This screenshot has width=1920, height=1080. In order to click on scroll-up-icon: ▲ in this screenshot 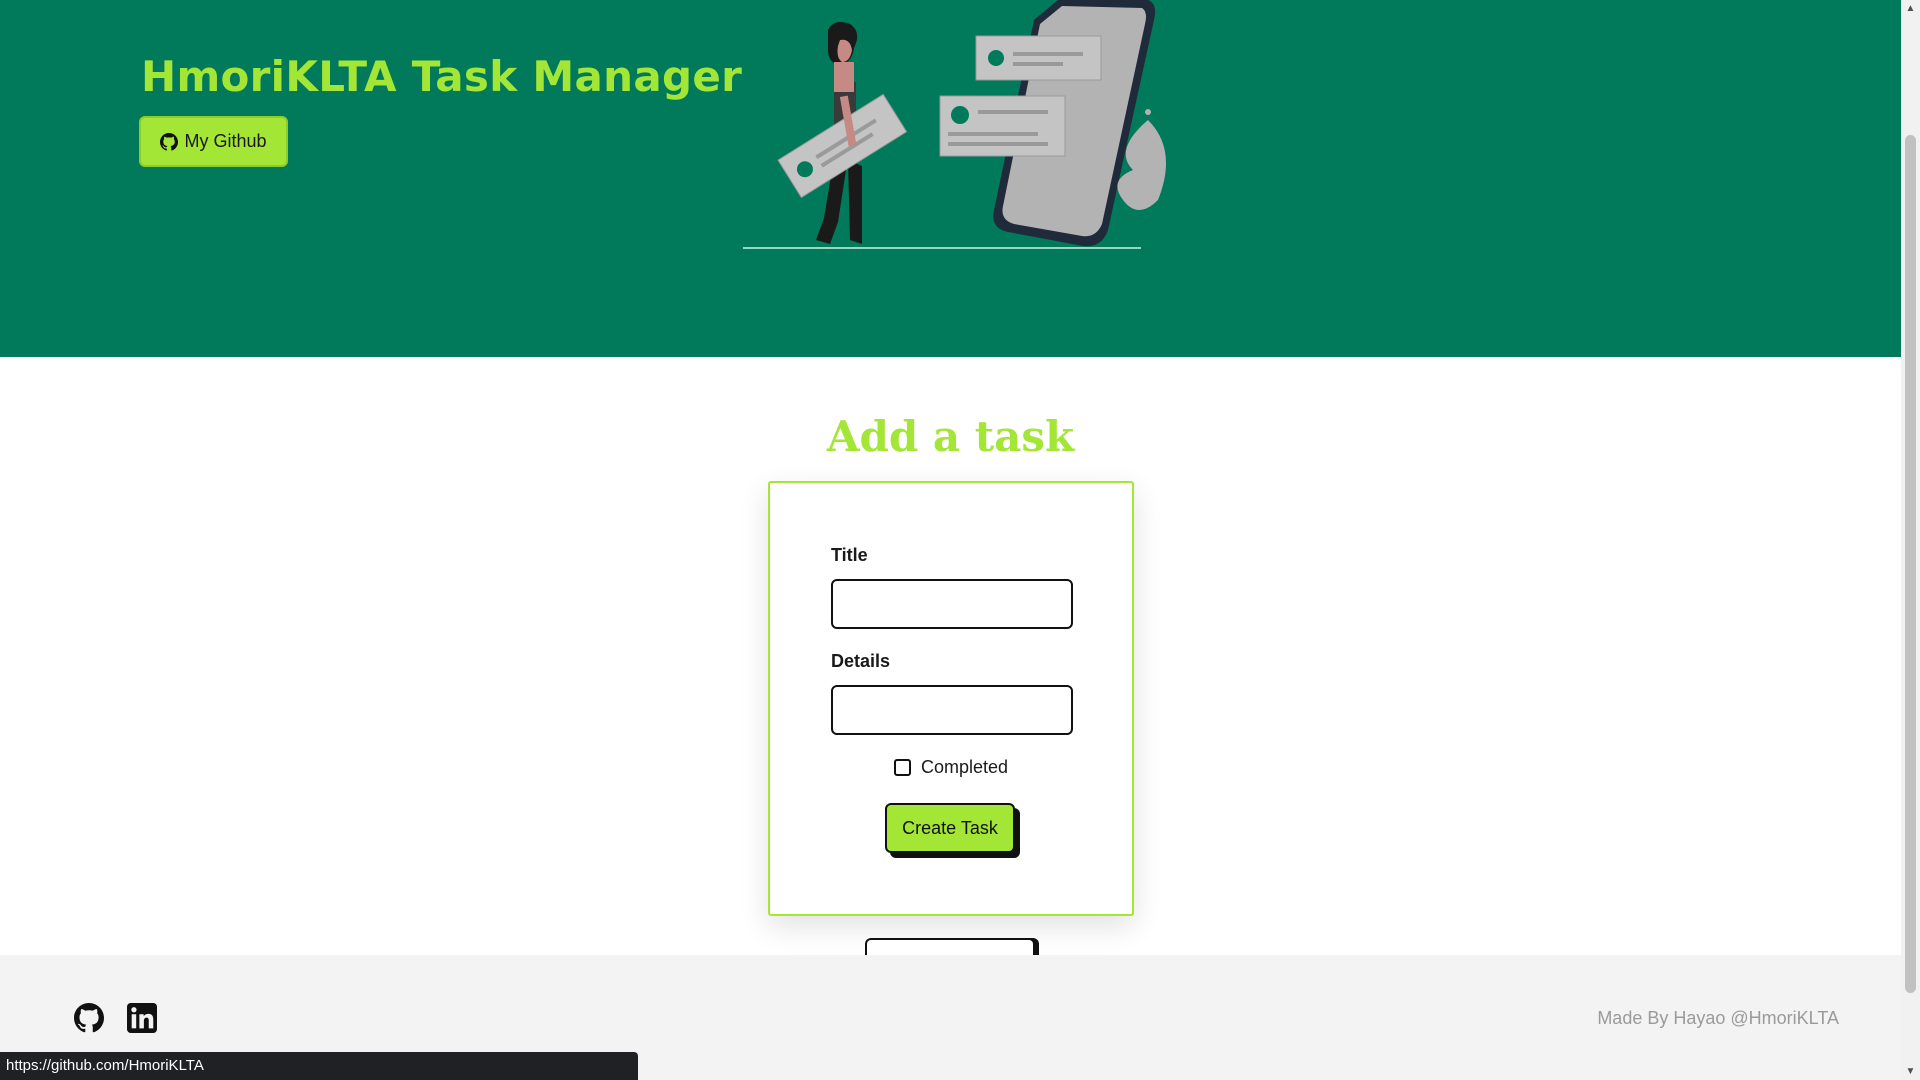, I will do `click(1910, 8)`.